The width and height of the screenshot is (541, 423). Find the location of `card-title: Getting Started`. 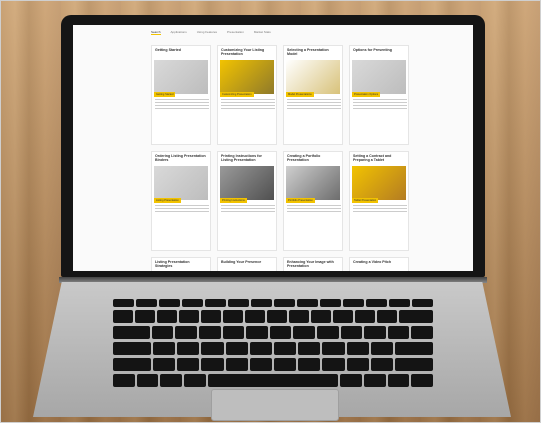

card-title: Getting Started is located at coordinates (168, 50).